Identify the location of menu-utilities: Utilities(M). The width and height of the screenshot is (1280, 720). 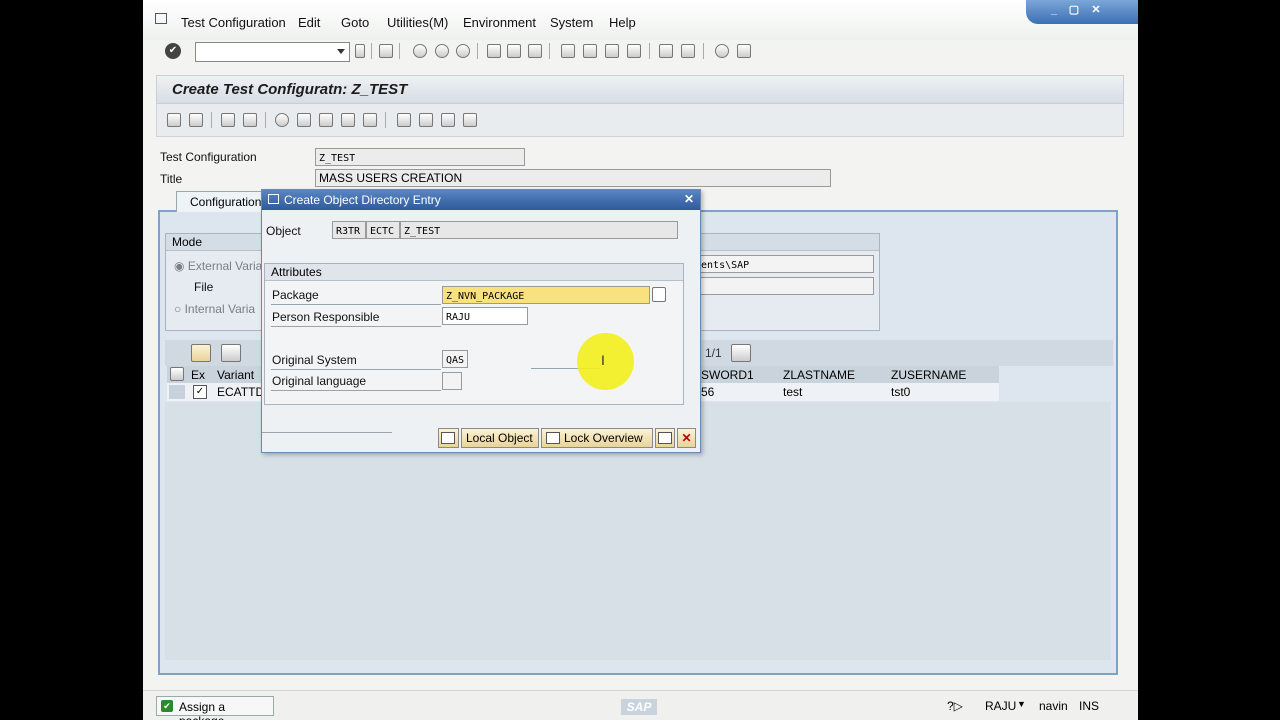
(417, 22).